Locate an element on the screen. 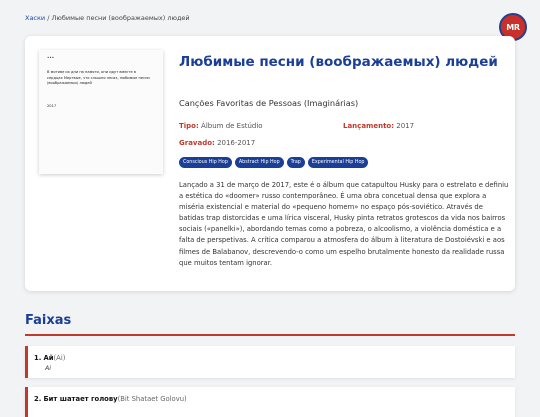  track-number: 1. is located at coordinates (38, 358).